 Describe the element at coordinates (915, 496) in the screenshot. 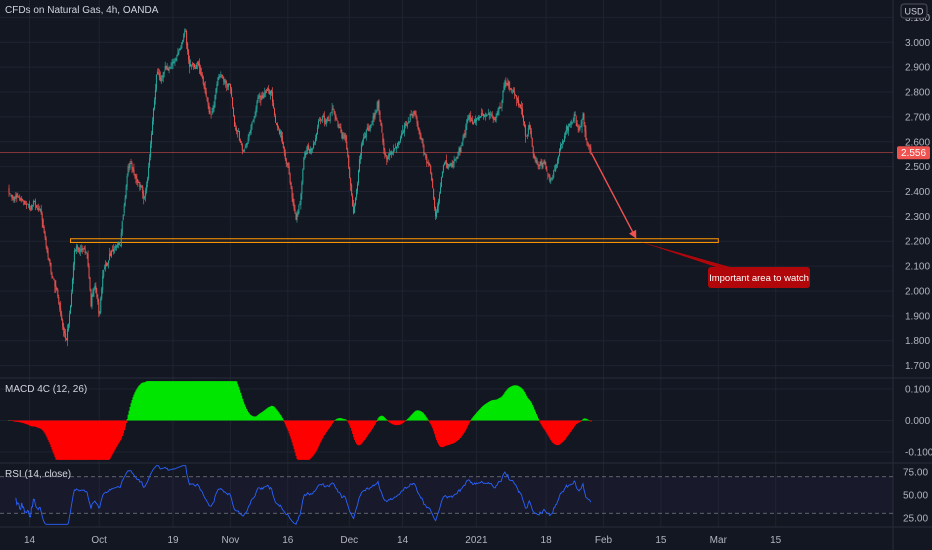

I see `rsi-axis: 75.00 50.00 25.00` at that location.